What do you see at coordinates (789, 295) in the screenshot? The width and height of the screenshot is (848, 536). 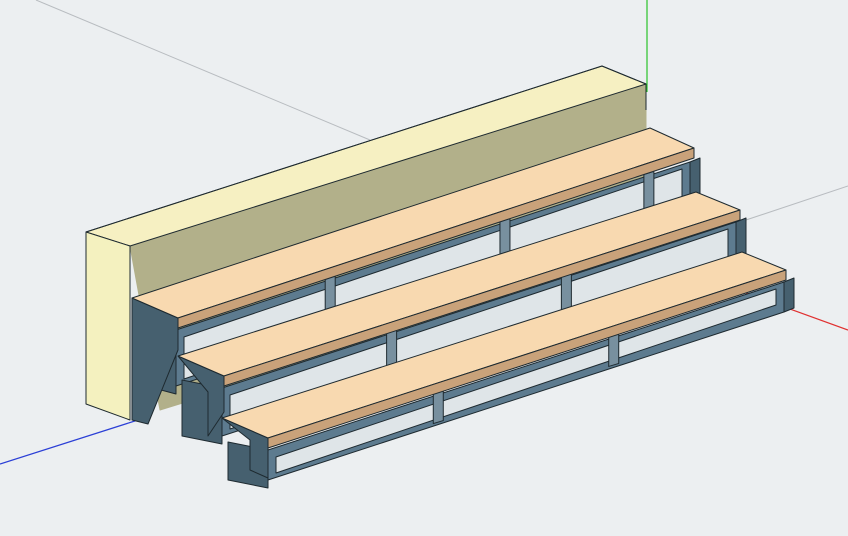 I see `frame3-right-leg` at bounding box center [789, 295].